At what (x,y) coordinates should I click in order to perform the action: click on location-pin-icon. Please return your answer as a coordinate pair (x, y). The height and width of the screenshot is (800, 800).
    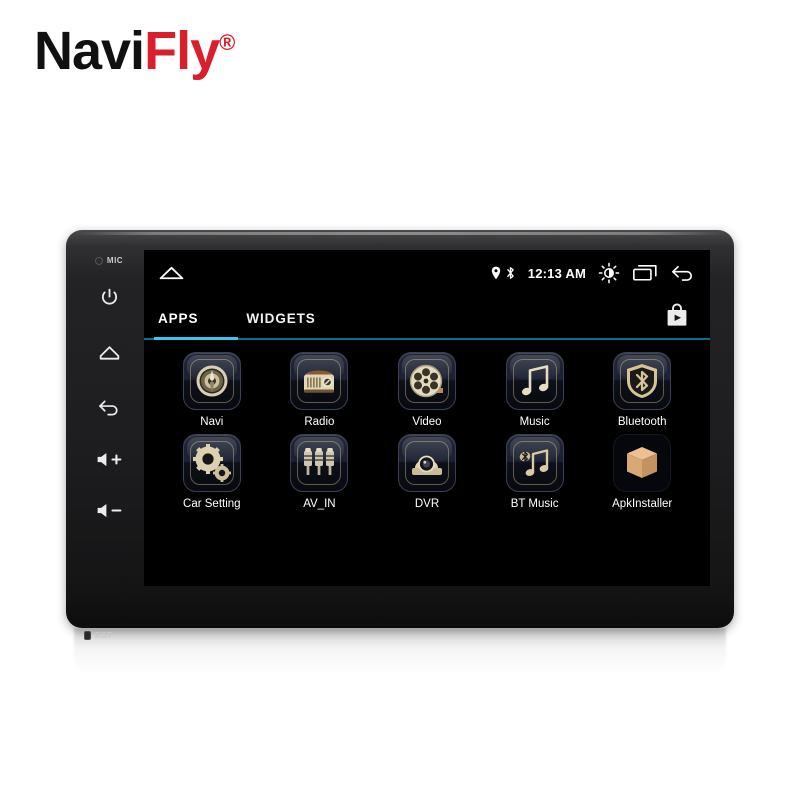
    Looking at the image, I should click on (495, 273).